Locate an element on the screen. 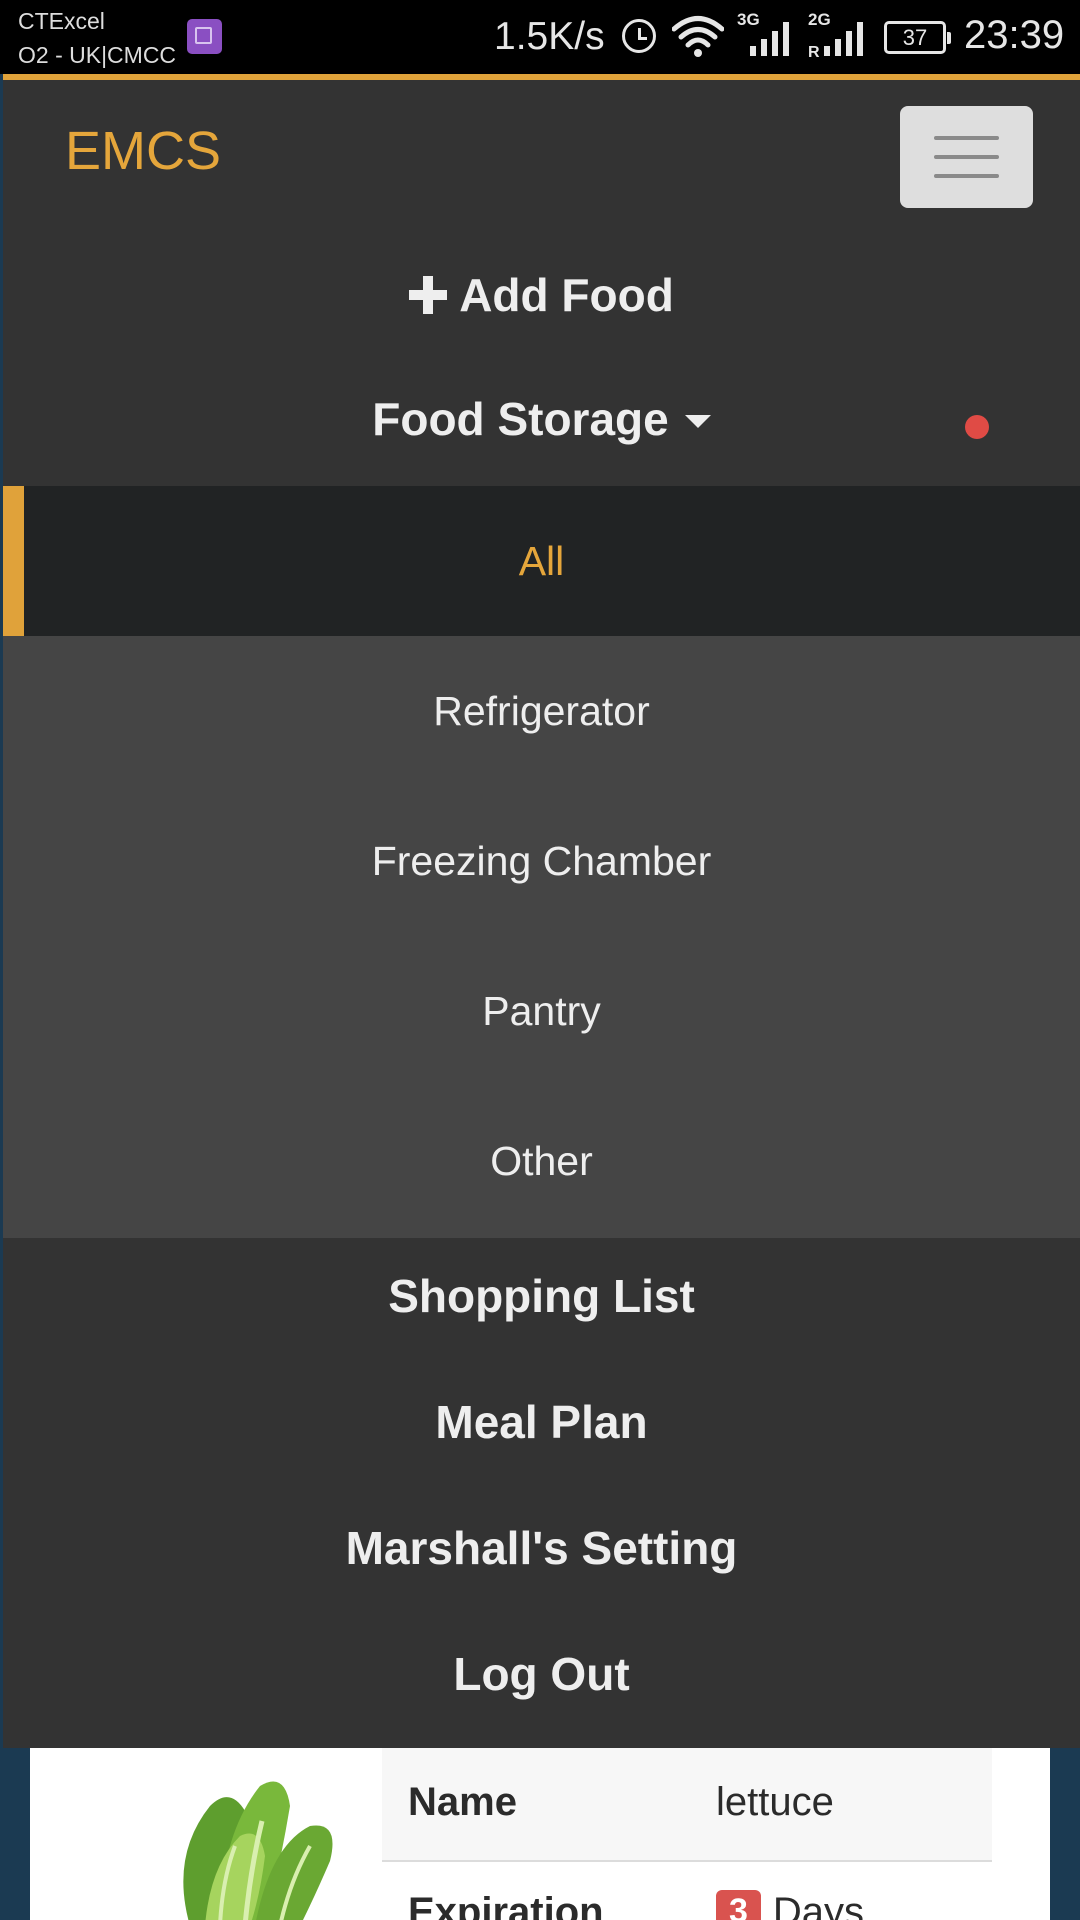 This screenshot has height=1920, width=1080. storage-option-pantry: Pantry is located at coordinates (541, 1011).